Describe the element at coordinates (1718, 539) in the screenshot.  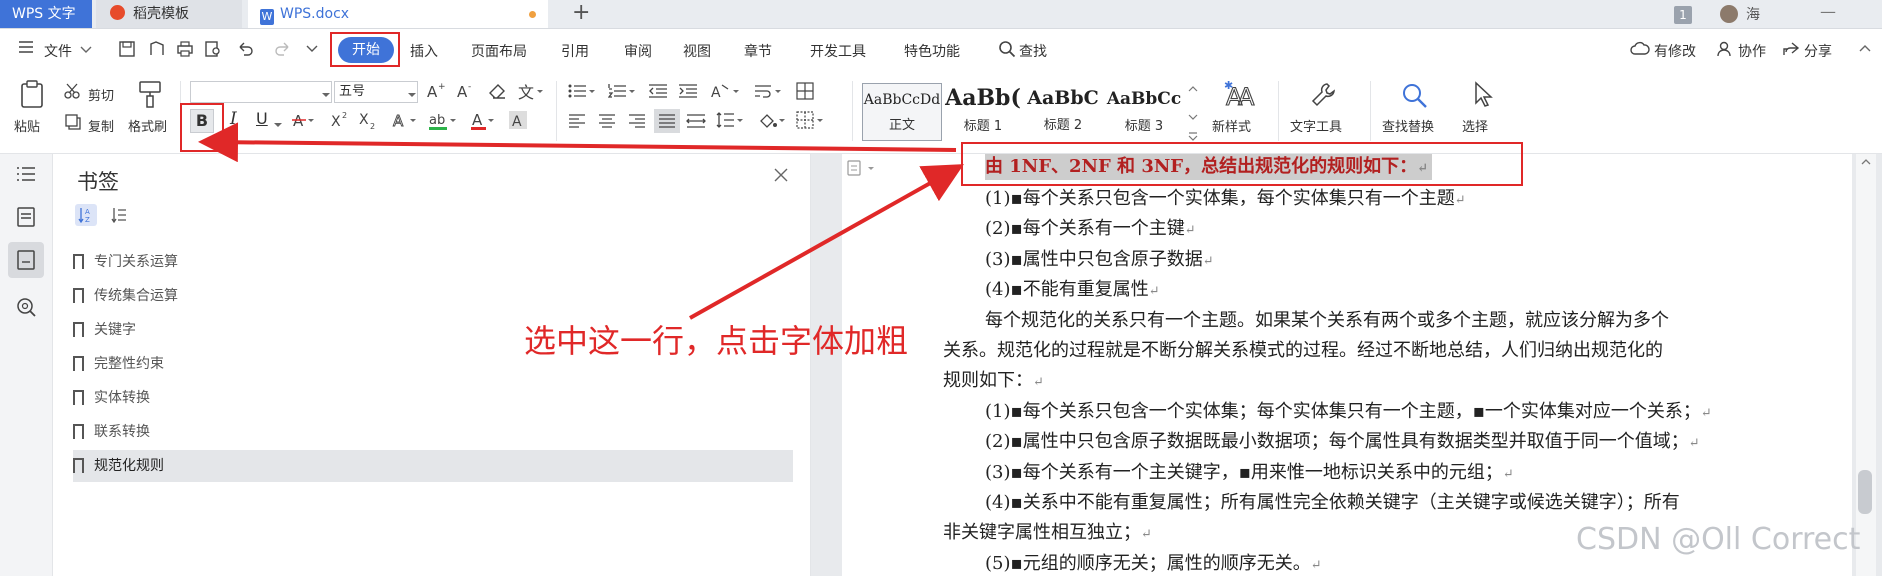
I see `watermark: CSDN @Oll Correct` at that location.